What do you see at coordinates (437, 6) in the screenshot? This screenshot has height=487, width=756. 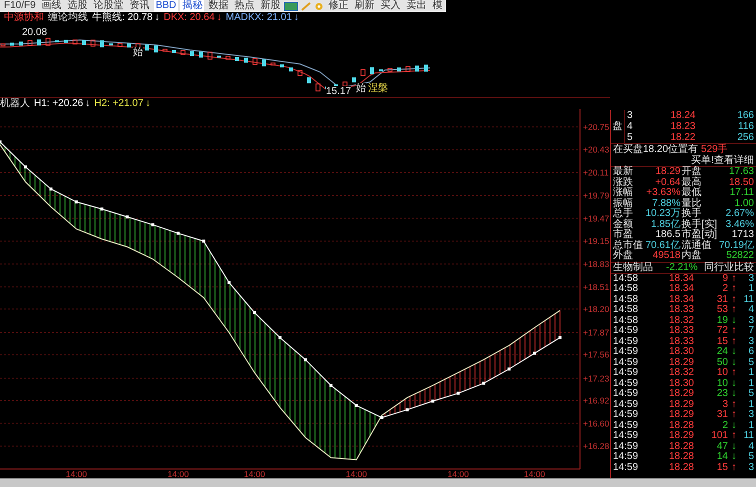 I see `toolbar-button: 模` at bounding box center [437, 6].